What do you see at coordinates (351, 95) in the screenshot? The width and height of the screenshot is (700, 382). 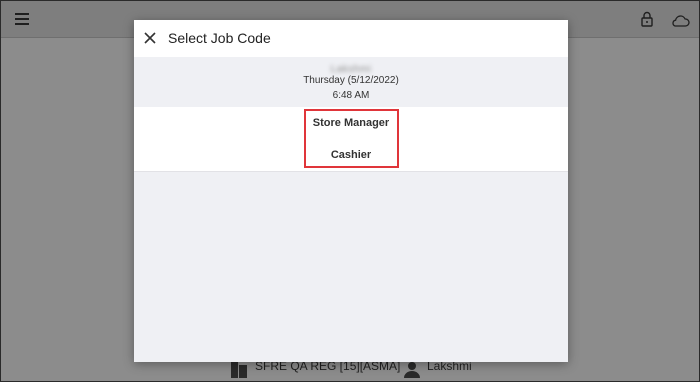 I see `shift-time: 6:48 AM` at bounding box center [351, 95].